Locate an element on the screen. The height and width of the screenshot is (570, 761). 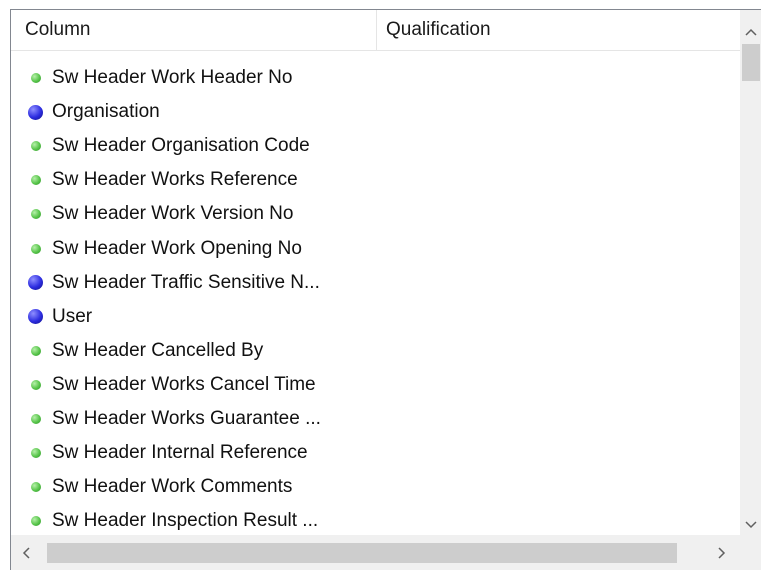
chevron-left-icon is located at coordinates (26, 553).